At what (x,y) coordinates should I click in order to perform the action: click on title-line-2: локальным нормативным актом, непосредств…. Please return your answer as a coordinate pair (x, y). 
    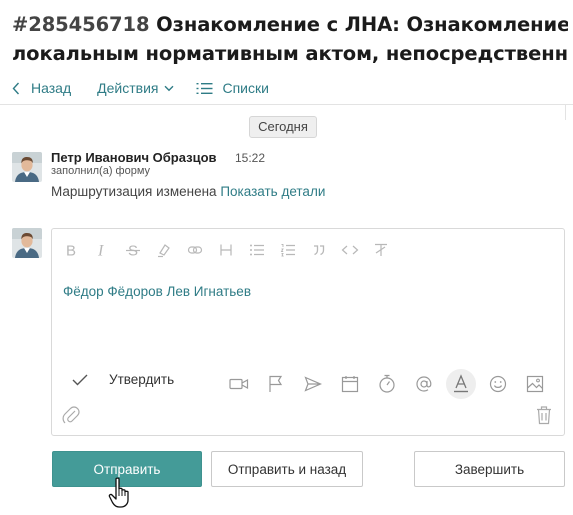
    Looking at the image, I should click on (290, 53).